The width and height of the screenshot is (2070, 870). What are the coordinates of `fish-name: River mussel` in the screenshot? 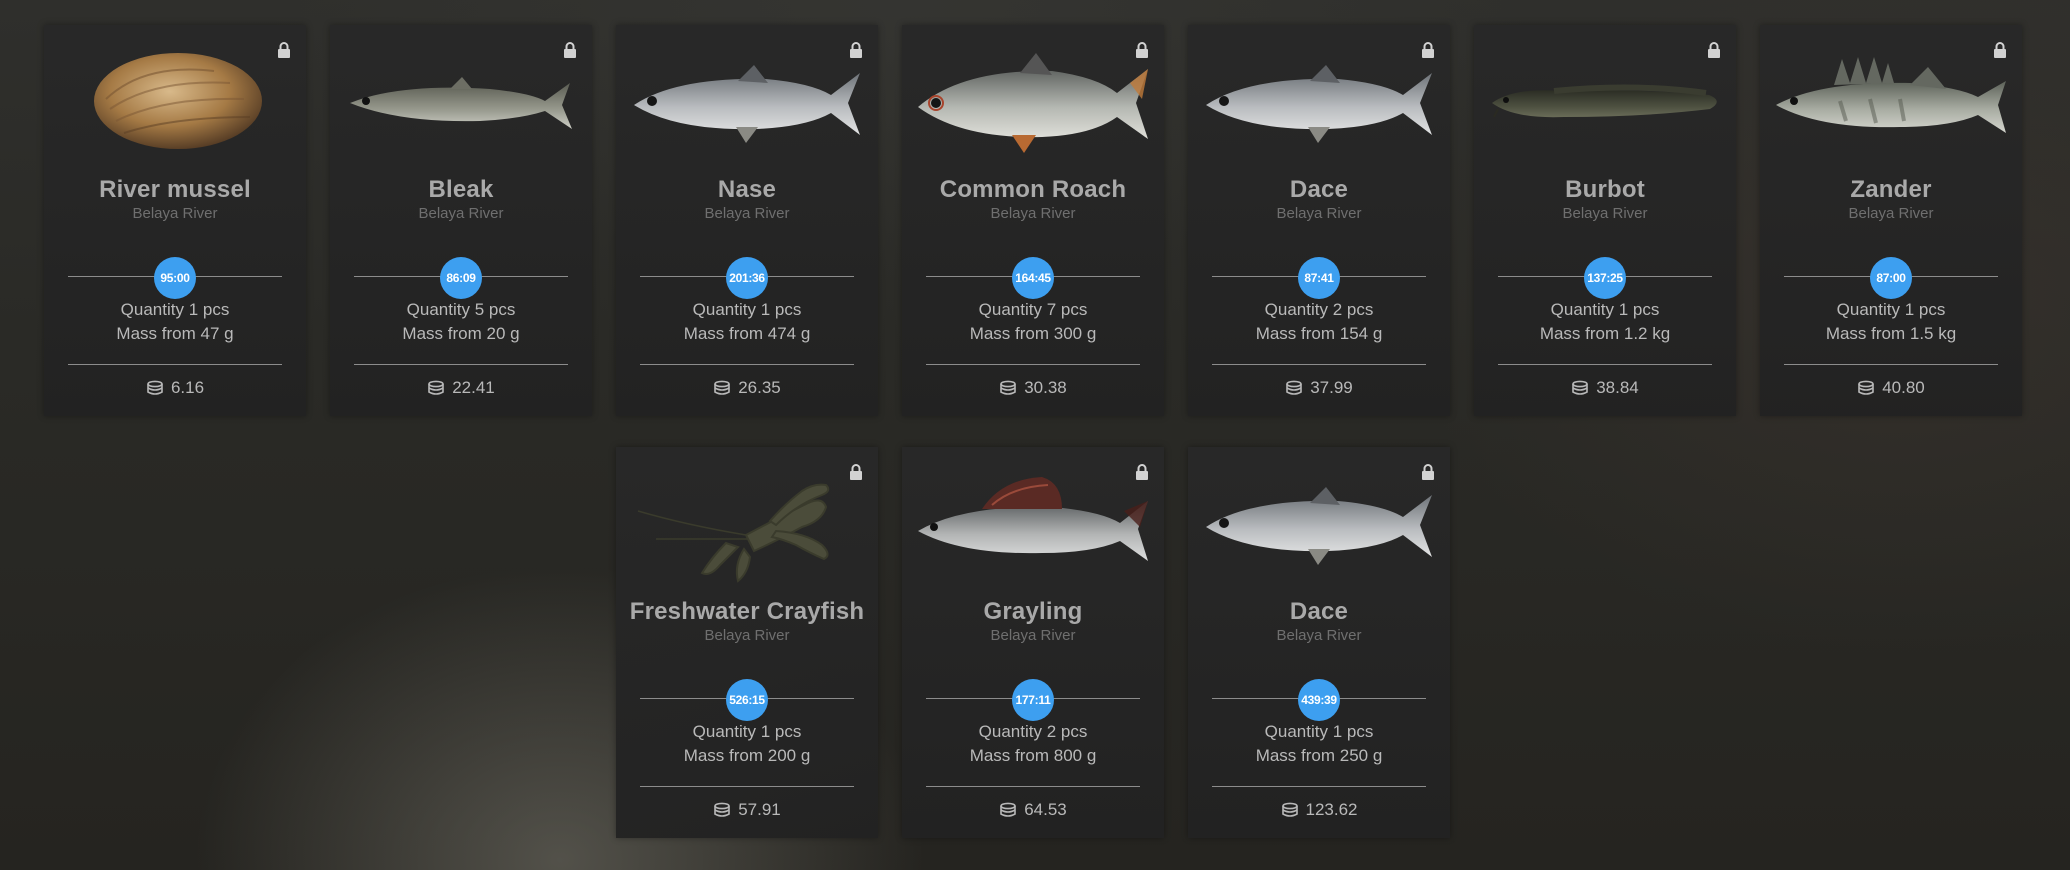 It's located at (175, 189).